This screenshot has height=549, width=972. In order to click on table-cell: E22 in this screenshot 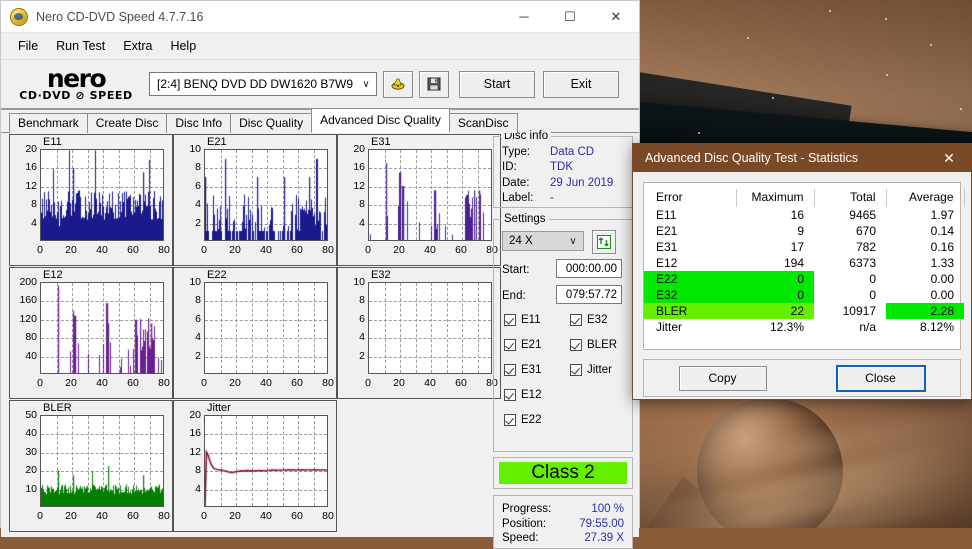, I will do `click(690, 279)`.